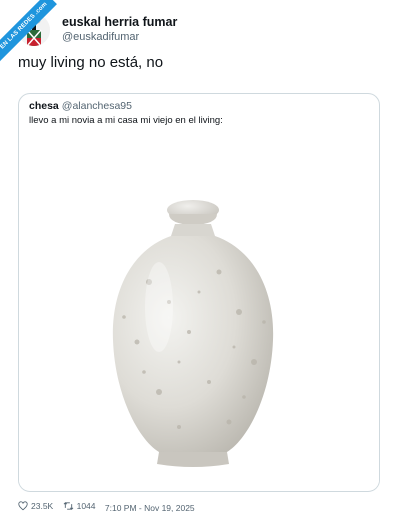 The height and width of the screenshot is (524, 400). What do you see at coordinates (97, 106) in the screenshot?
I see `quoted-handle: @alanchesa95` at bounding box center [97, 106].